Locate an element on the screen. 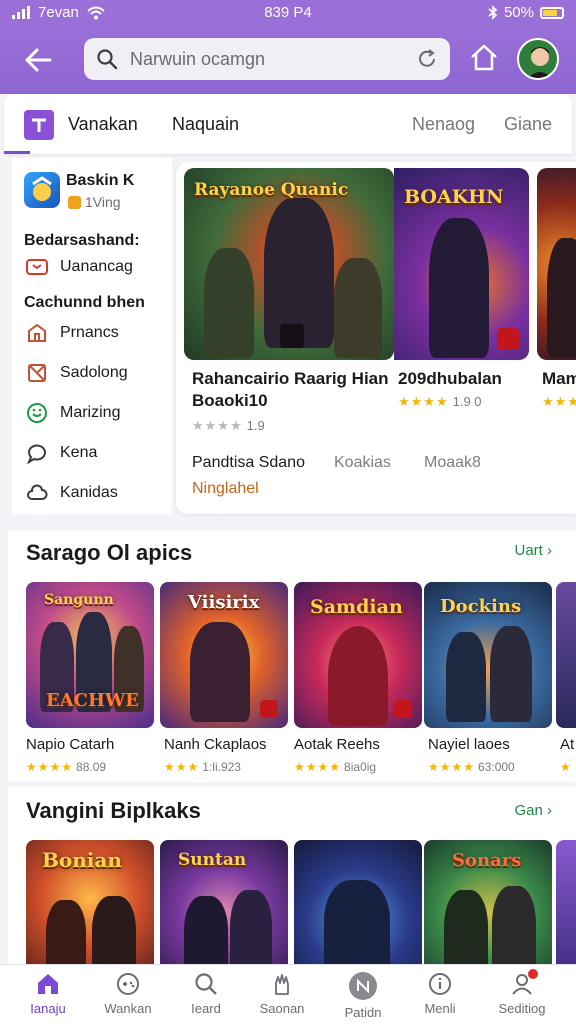 The image size is (576, 1024). panel-item-label: Kanidas is located at coordinates (89, 492).